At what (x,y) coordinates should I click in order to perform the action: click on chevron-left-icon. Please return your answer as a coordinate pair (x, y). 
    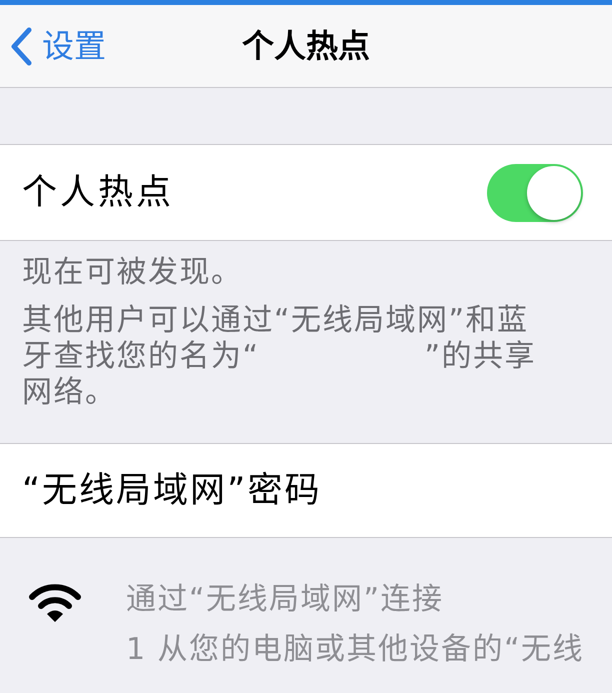
    Looking at the image, I should click on (21, 46).